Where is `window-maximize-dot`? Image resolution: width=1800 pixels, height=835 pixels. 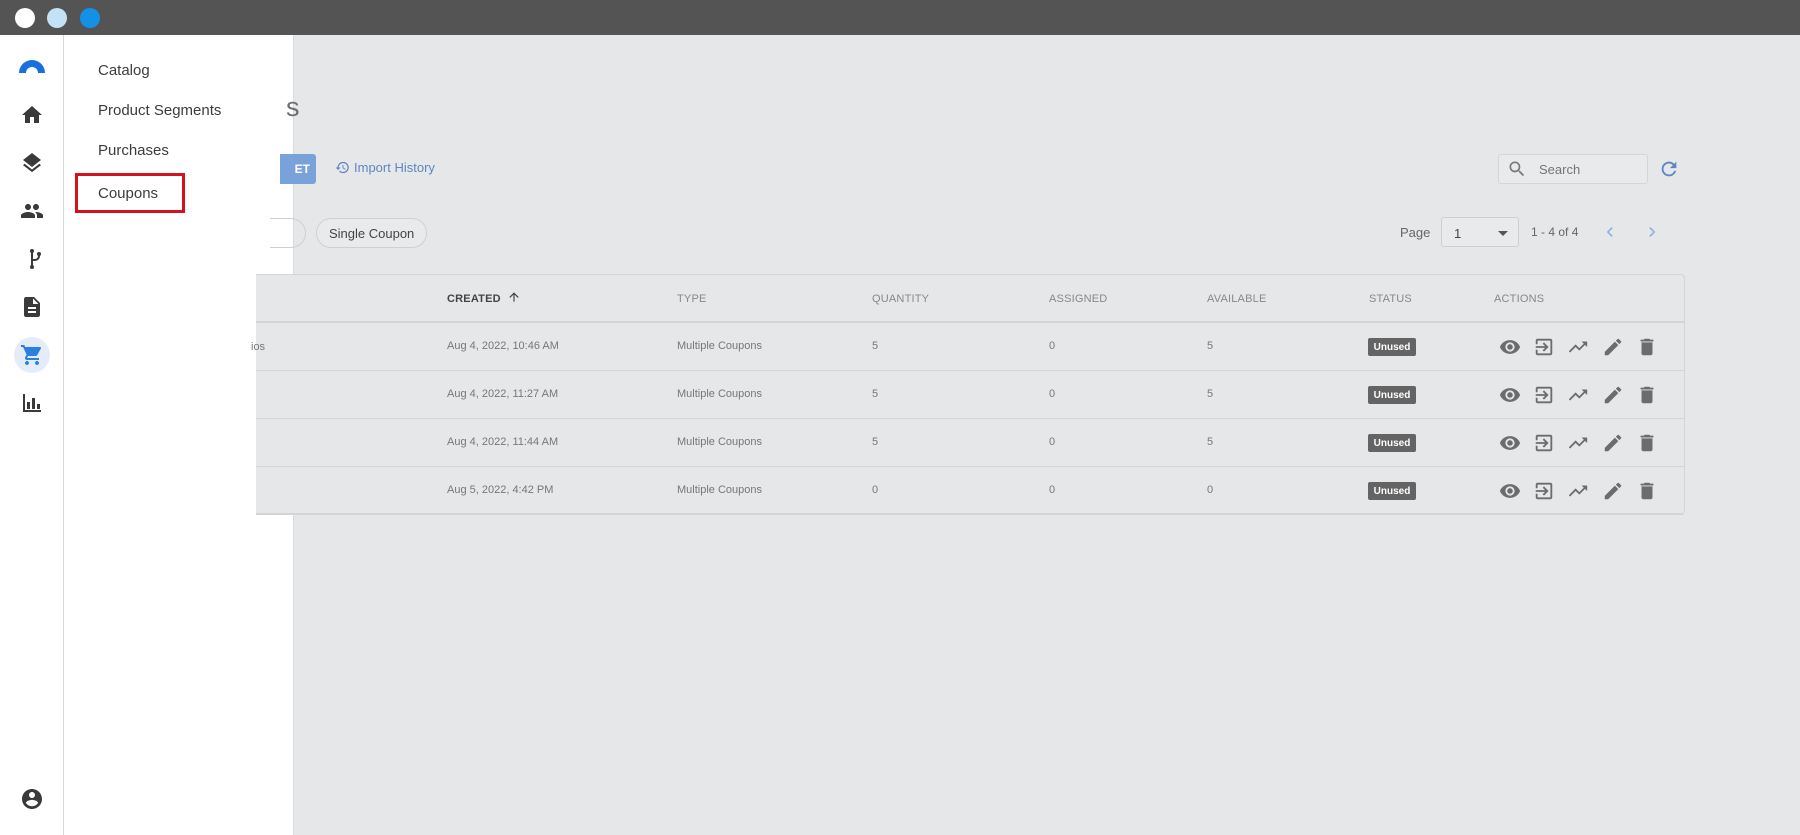
window-maximize-dot is located at coordinates (90, 18).